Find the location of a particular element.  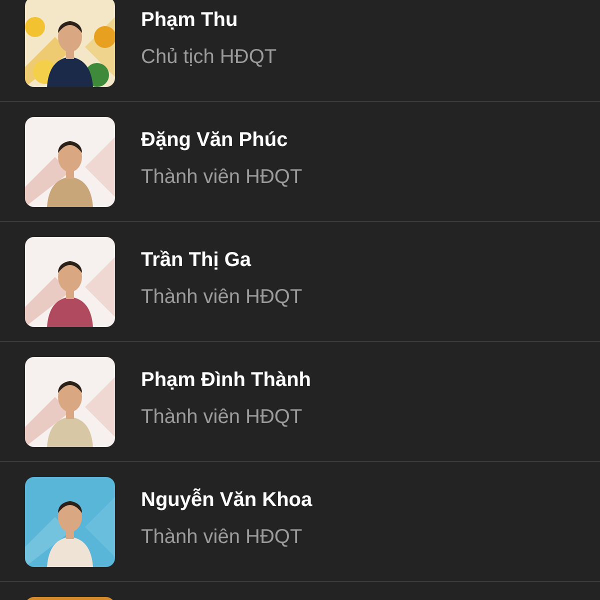

member-name: Đặng Văn Phúc is located at coordinates (215, 140).